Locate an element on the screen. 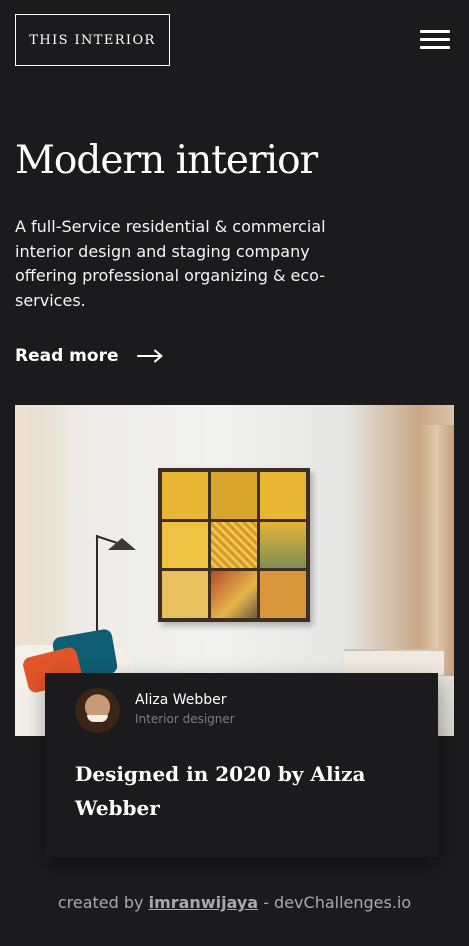 Image resolution: width=469 pixels, height=946 pixels. avatar is located at coordinates (97, 710).